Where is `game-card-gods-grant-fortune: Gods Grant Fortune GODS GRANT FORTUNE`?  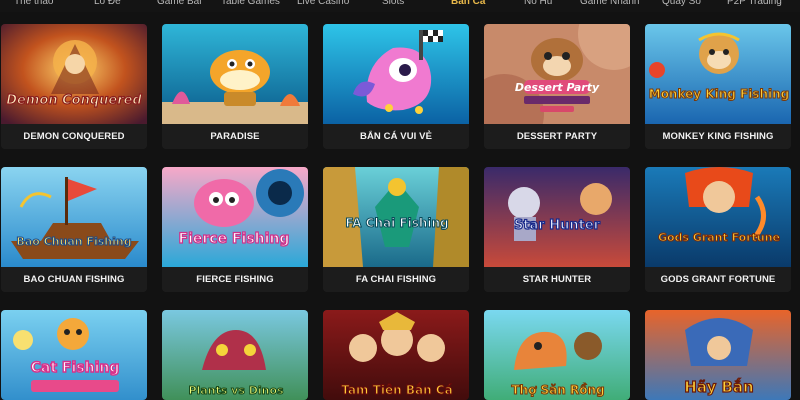
game-card-gods-grant-fortune: Gods Grant Fortune GODS GRANT FORTUNE is located at coordinates (718, 229).